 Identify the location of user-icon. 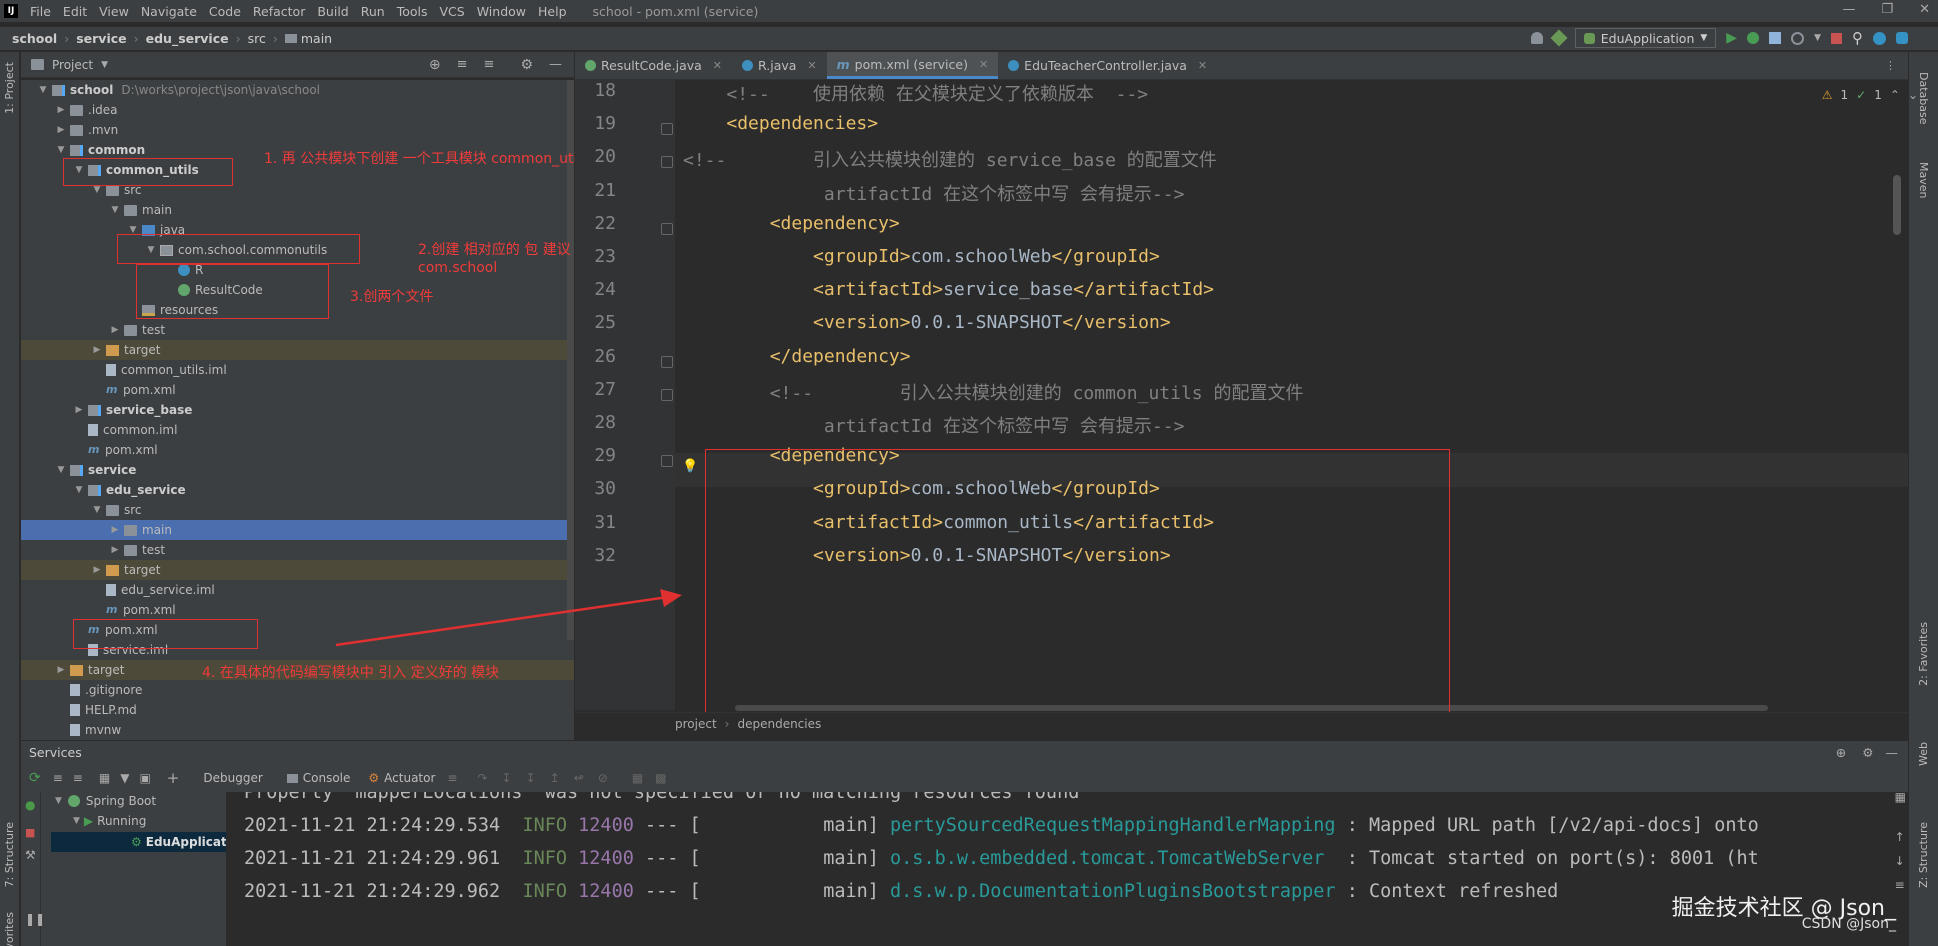
(1536, 38).